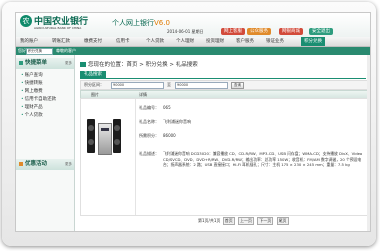 This screenshot has width=380, height=251. Describe the element at coordinates (162, 23) in the screenshot. I see `product-version: V6.0` at that location.